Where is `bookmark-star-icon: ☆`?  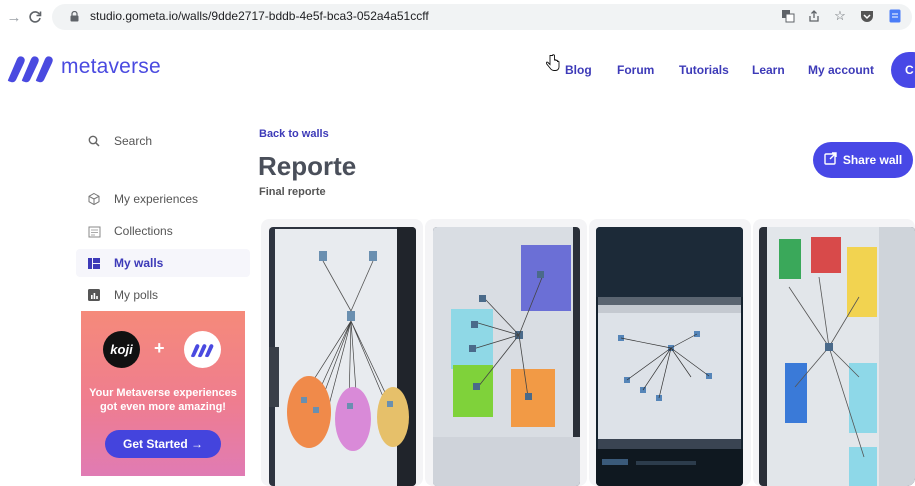
bookmark-star-icon: ☆ is located at coordinates (840, 16).